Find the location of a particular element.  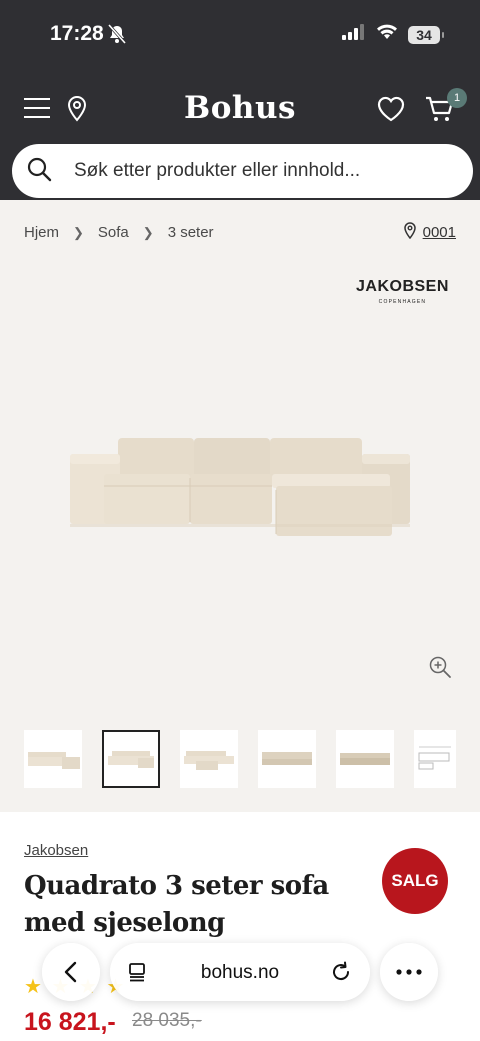

site-logo: Bohus is located at coordinates (240, 108).